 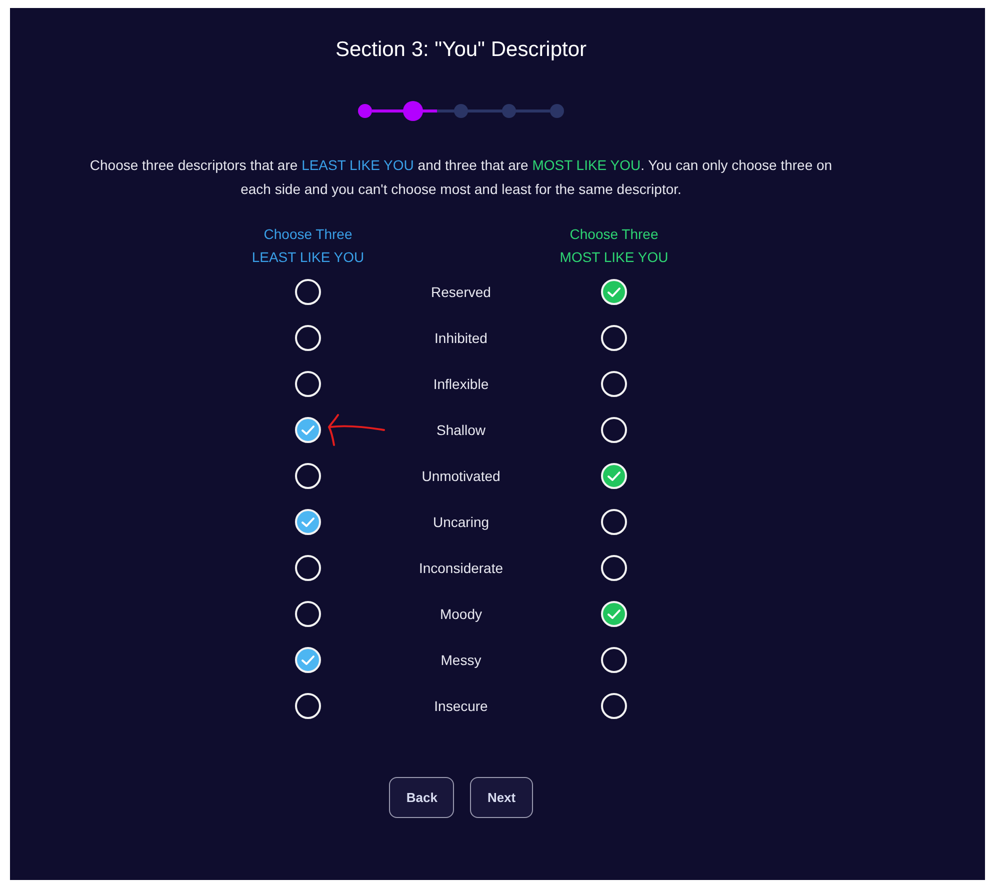 What do you see at coordinates (308, 257) in the screenshot?
I see `column-heading: LEAST LIKE YOU` at bounding box center [308, 257].